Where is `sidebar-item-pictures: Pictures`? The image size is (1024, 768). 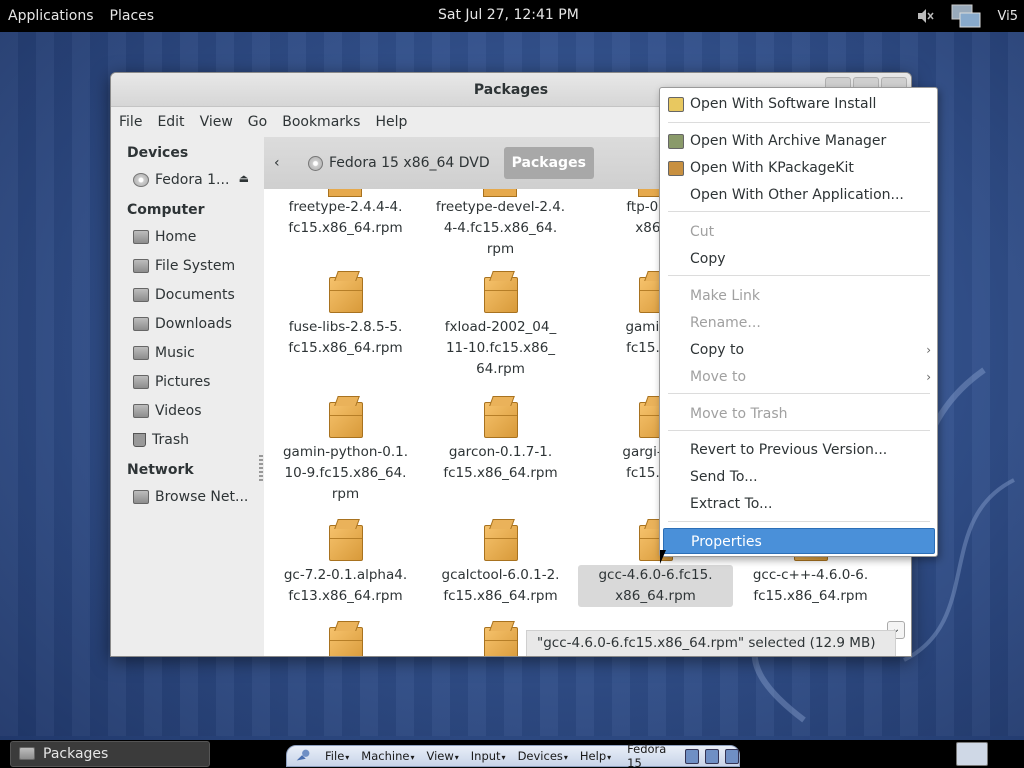 sidebar-item-pictures: Pictures is located at coordinates (187, 381).